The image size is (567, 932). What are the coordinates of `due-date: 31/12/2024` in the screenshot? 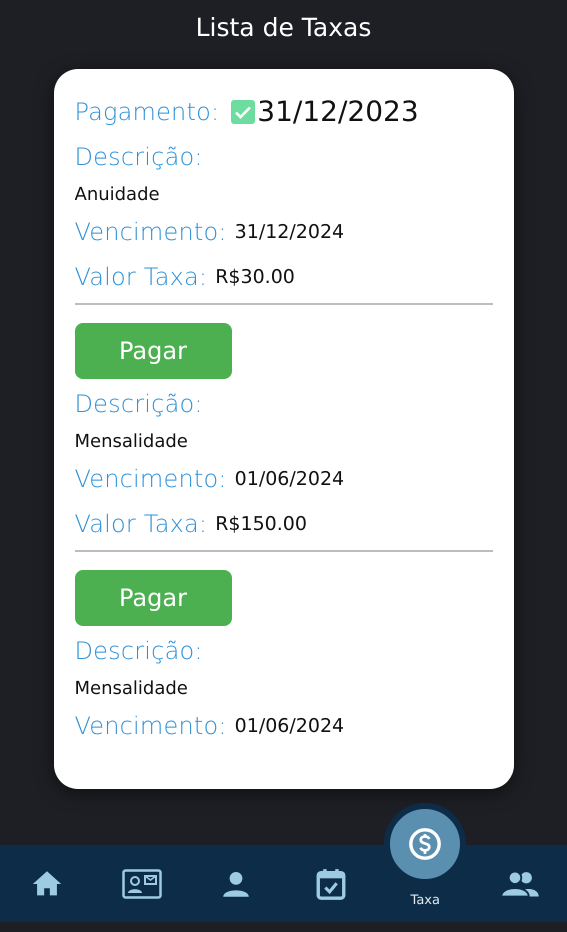 It's located at (289, 231).